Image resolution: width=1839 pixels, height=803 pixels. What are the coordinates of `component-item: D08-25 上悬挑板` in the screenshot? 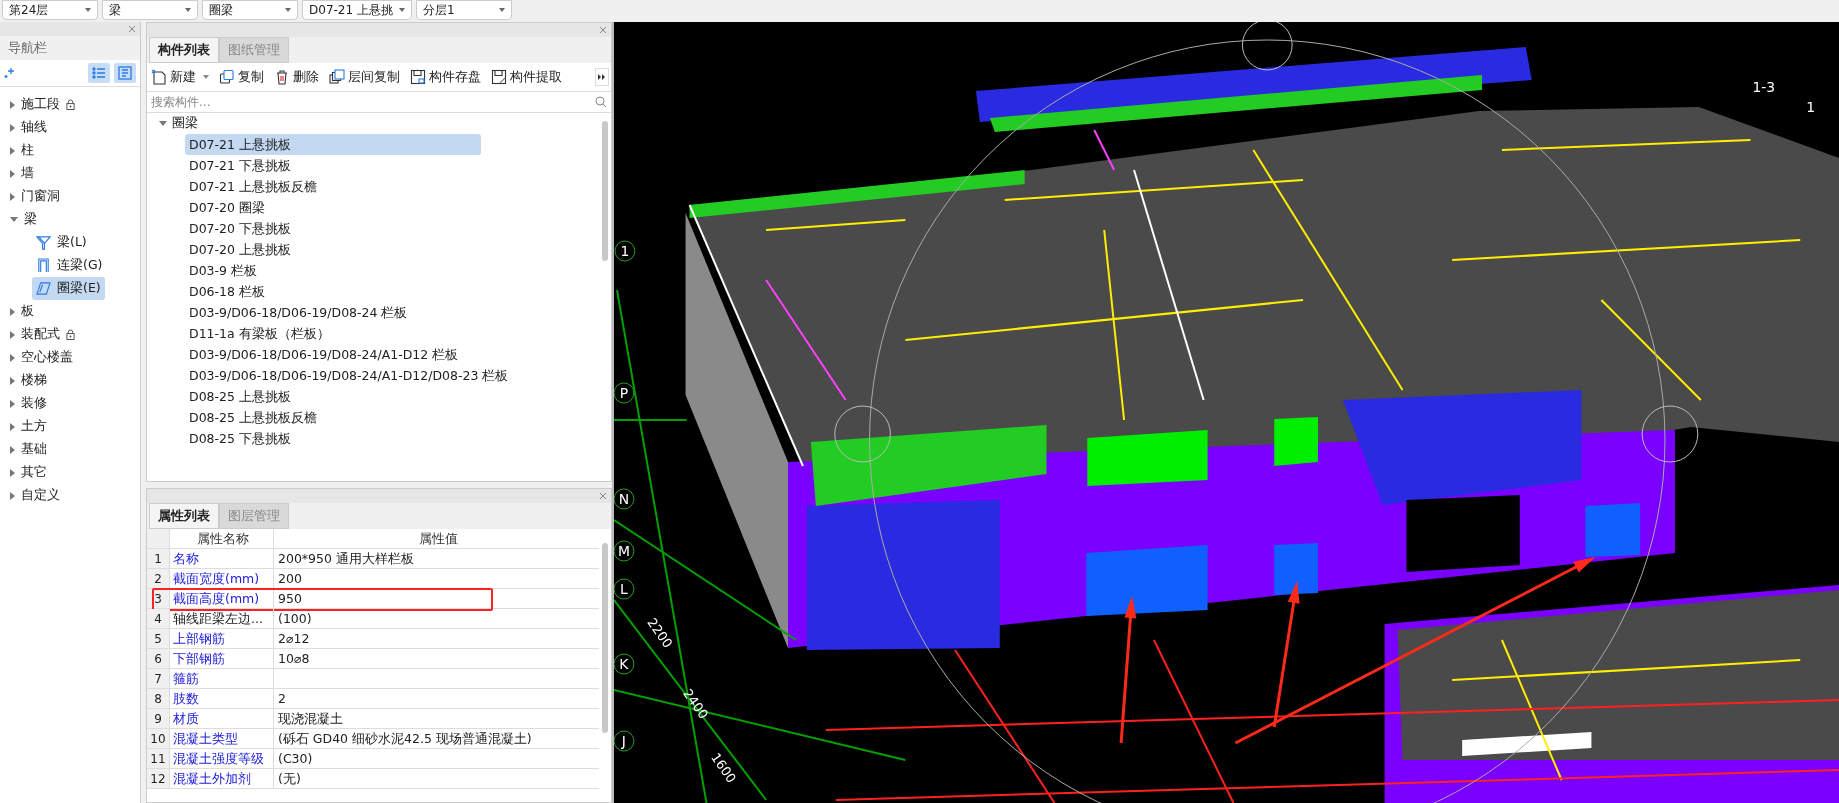 It's located at (333, 396).